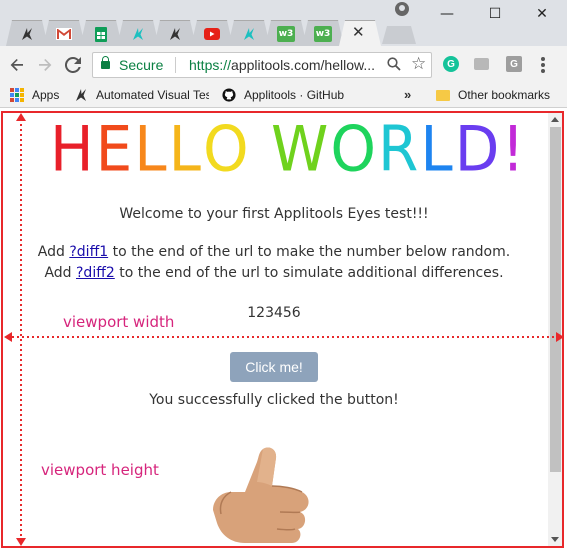  What do you see at coordinates (53, 252) in the screenshot?
I see `diff1-pre-text: Add` at bounding box center [53, 252].